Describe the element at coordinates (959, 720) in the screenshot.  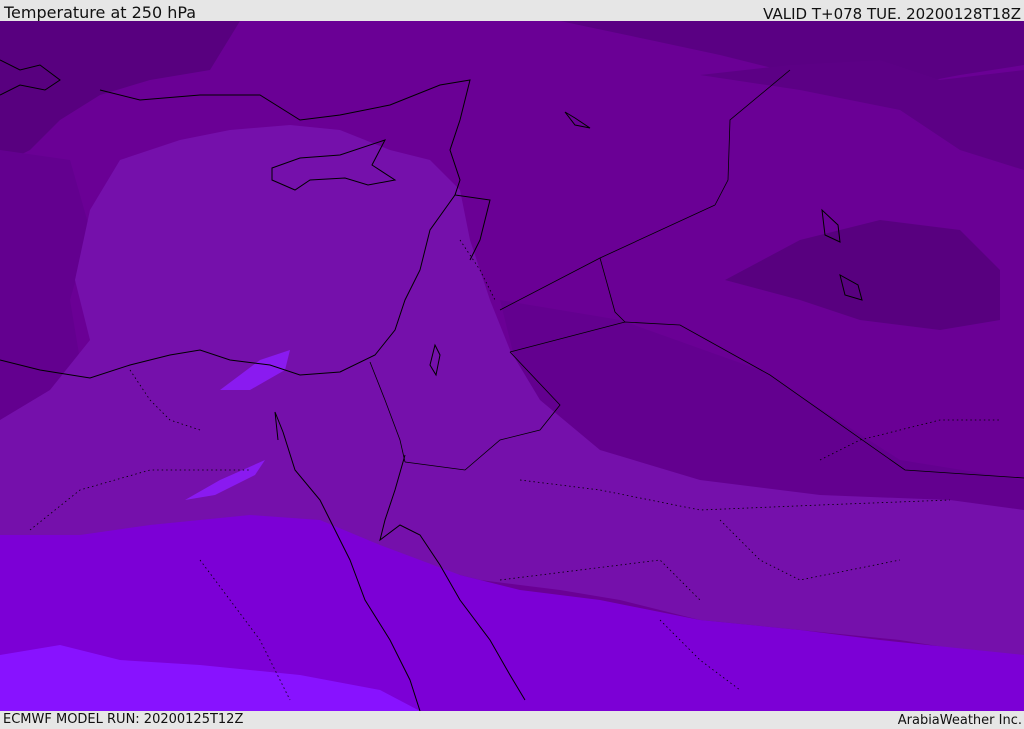
I see `credit-text: ArabiaWeather Inc.` at that location.